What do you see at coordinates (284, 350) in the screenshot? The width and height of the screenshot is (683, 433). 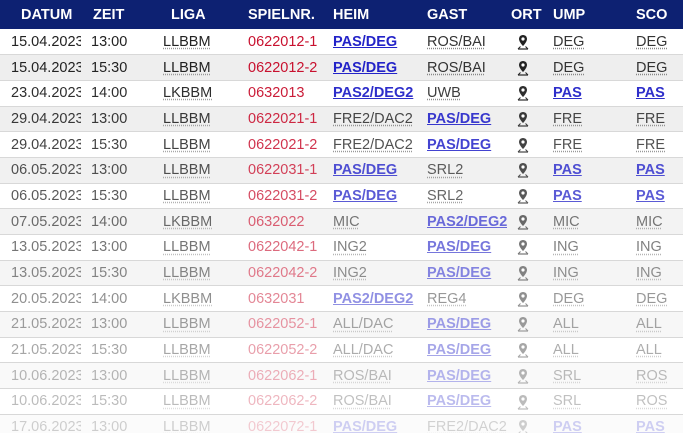 I see `spielnr-cell: 0622052-2` at bounding box center [284, 350].